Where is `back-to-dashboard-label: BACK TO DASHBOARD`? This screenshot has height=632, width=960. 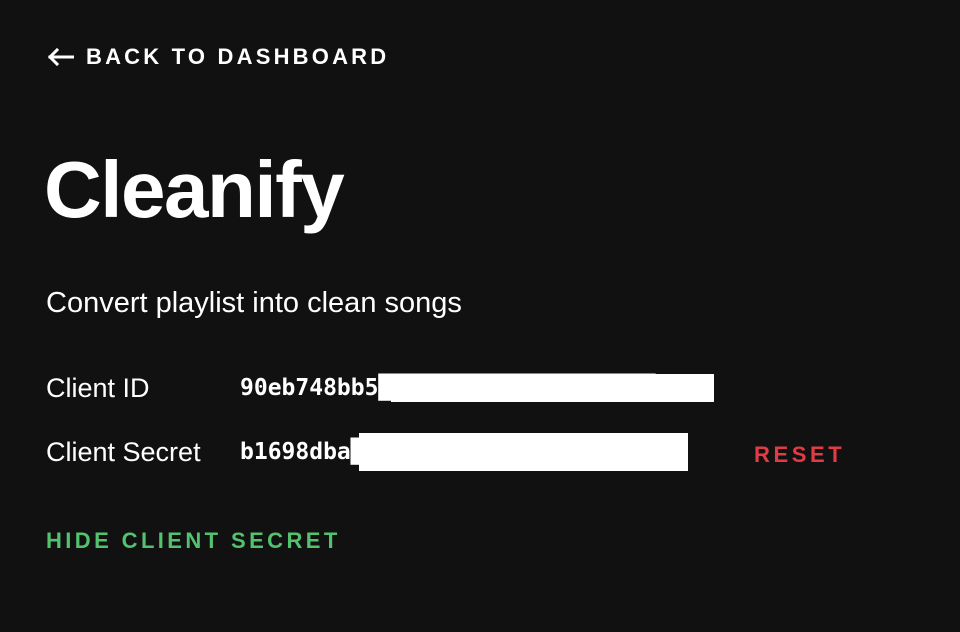
back-to-dashboard-label: BACK TO DASHBOARD is located at coordinates (238, 56).